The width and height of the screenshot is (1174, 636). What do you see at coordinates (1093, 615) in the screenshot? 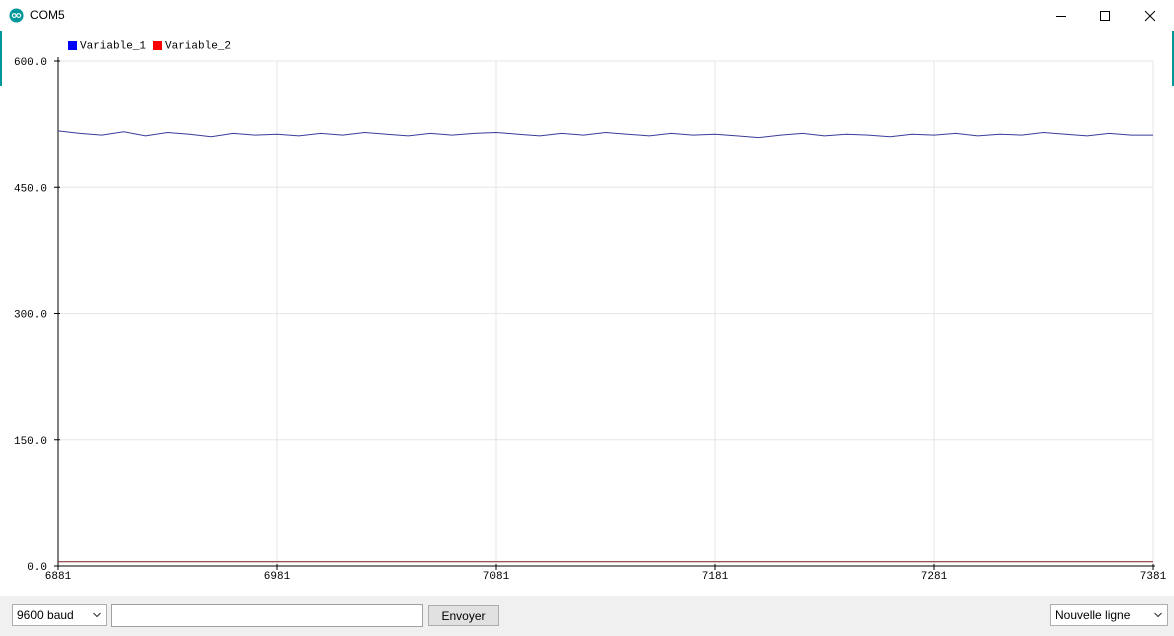
I see `line-ending-value: Nouvelle ligne` at bounding box center [1093, 615].